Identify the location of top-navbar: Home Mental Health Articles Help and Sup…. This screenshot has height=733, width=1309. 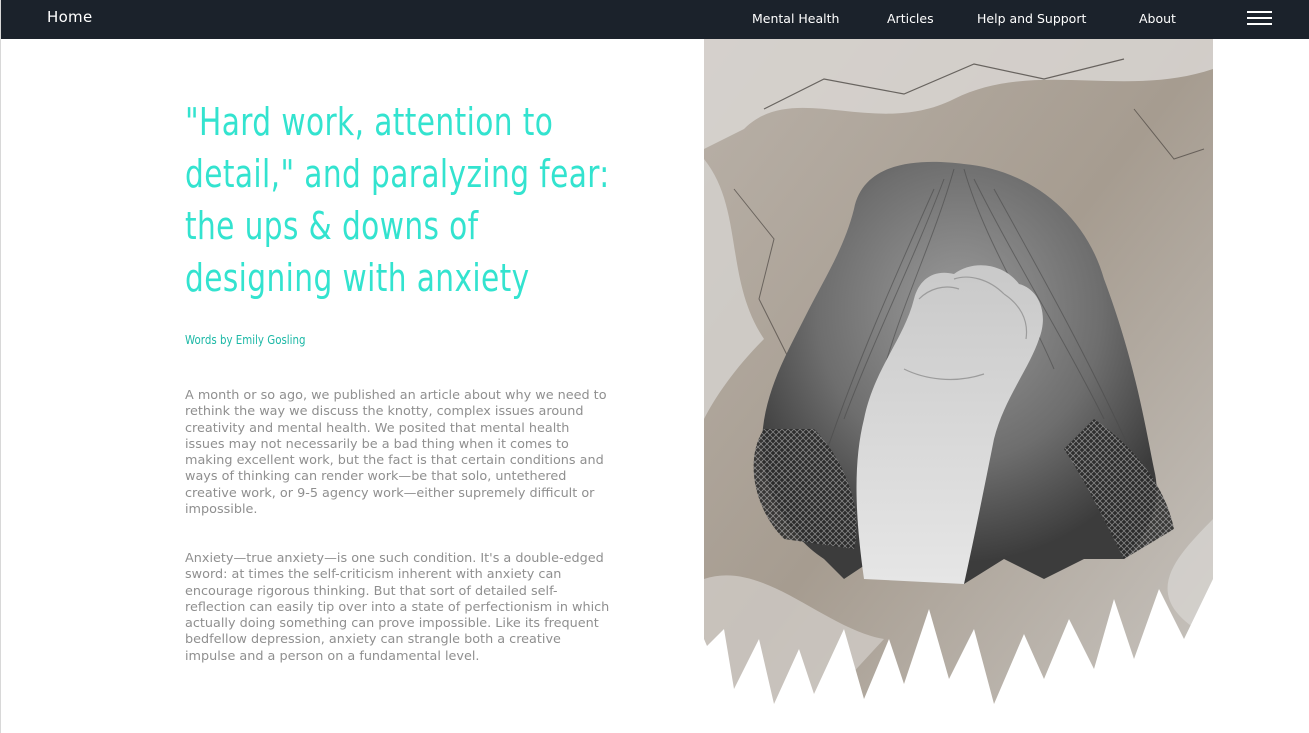
(655, 19).